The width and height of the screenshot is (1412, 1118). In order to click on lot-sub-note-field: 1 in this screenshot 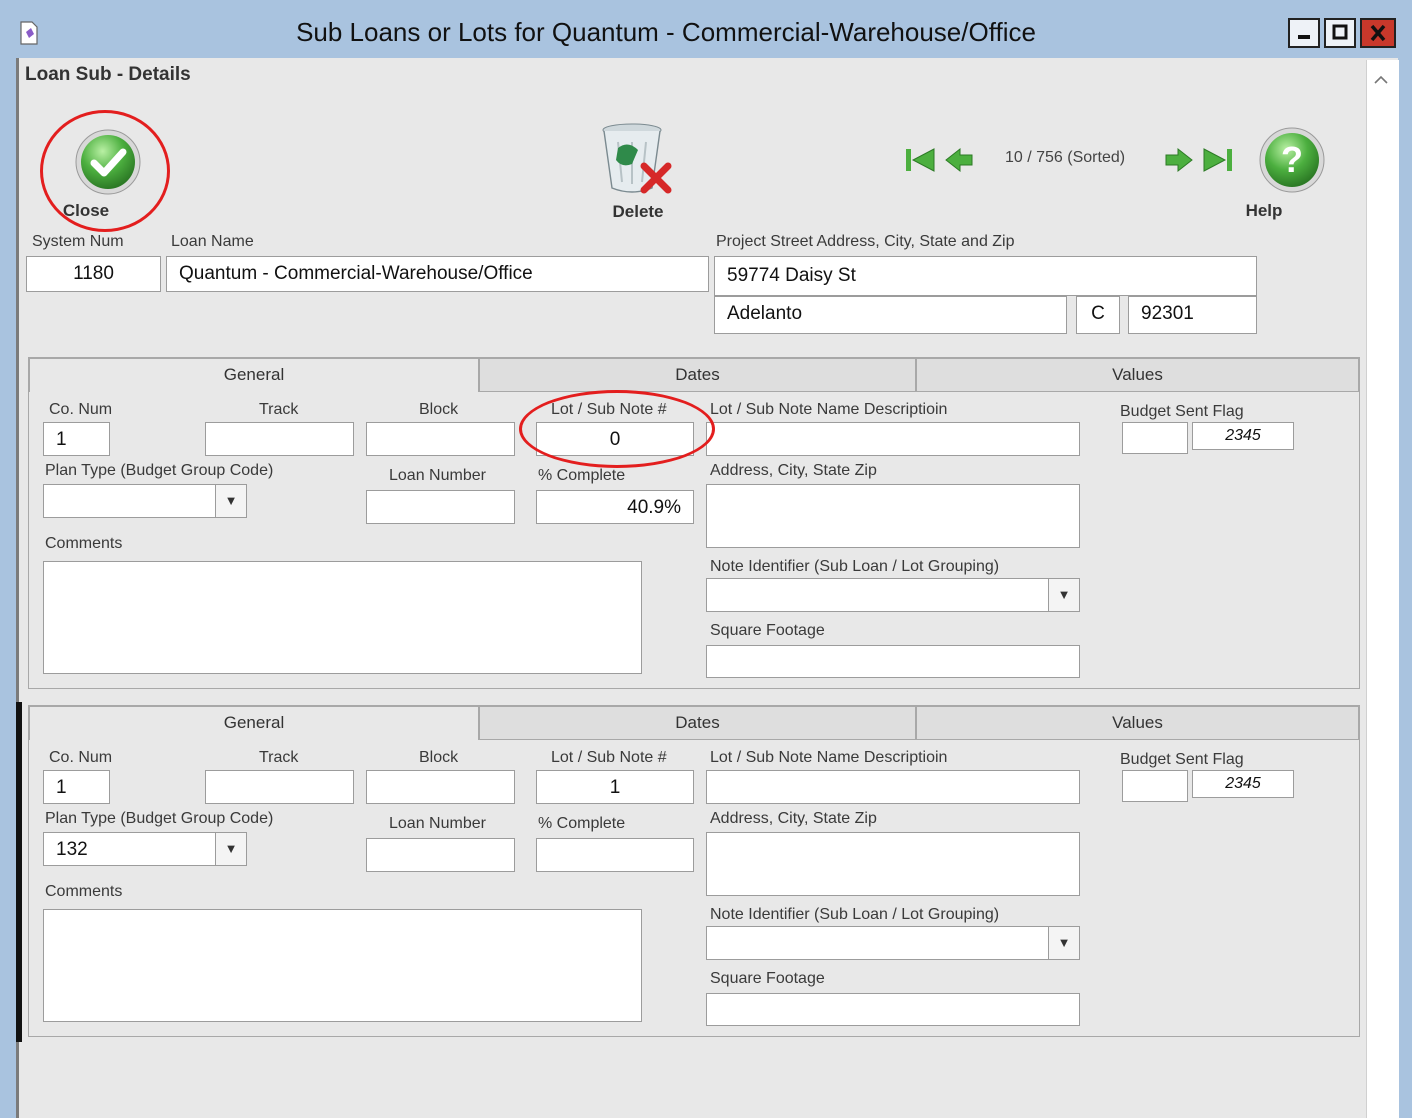, I will do `click(615, 787)`.